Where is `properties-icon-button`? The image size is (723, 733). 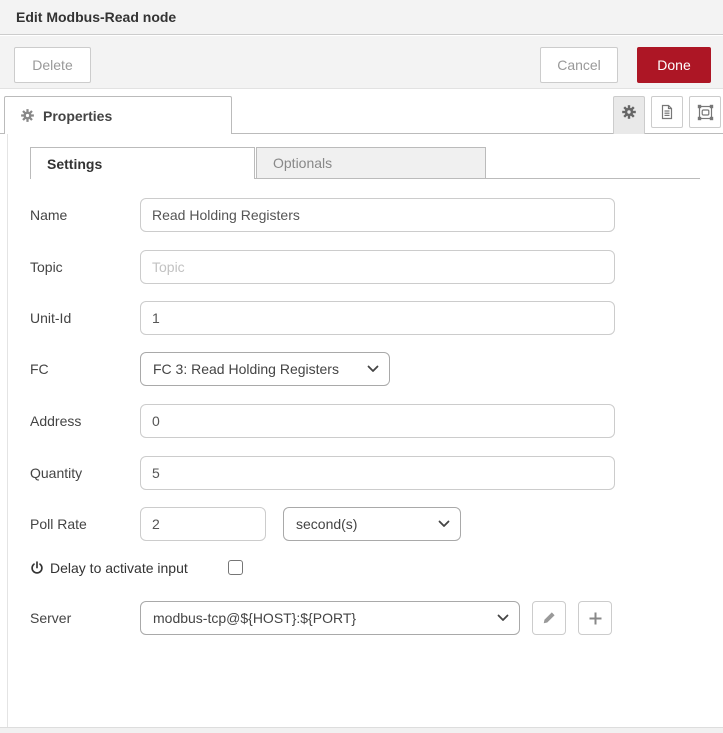
properties-icon-button is located at coordinates (629, 115).